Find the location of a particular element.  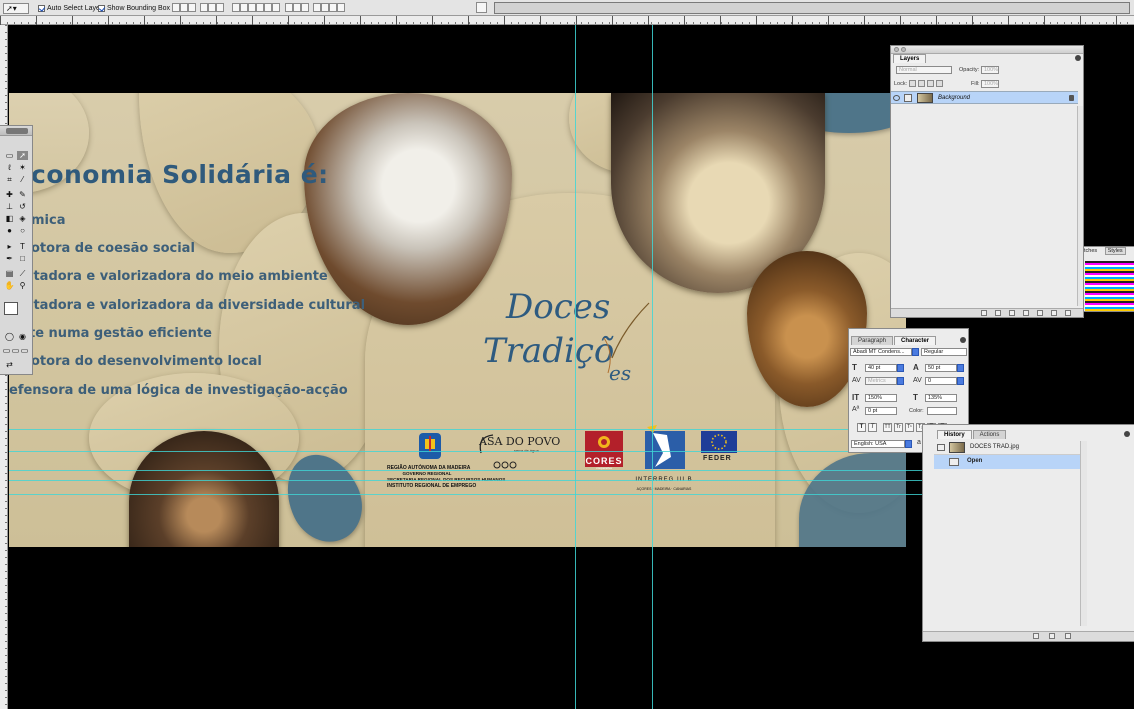

minimize-icon is located at coordinates (903, 49).